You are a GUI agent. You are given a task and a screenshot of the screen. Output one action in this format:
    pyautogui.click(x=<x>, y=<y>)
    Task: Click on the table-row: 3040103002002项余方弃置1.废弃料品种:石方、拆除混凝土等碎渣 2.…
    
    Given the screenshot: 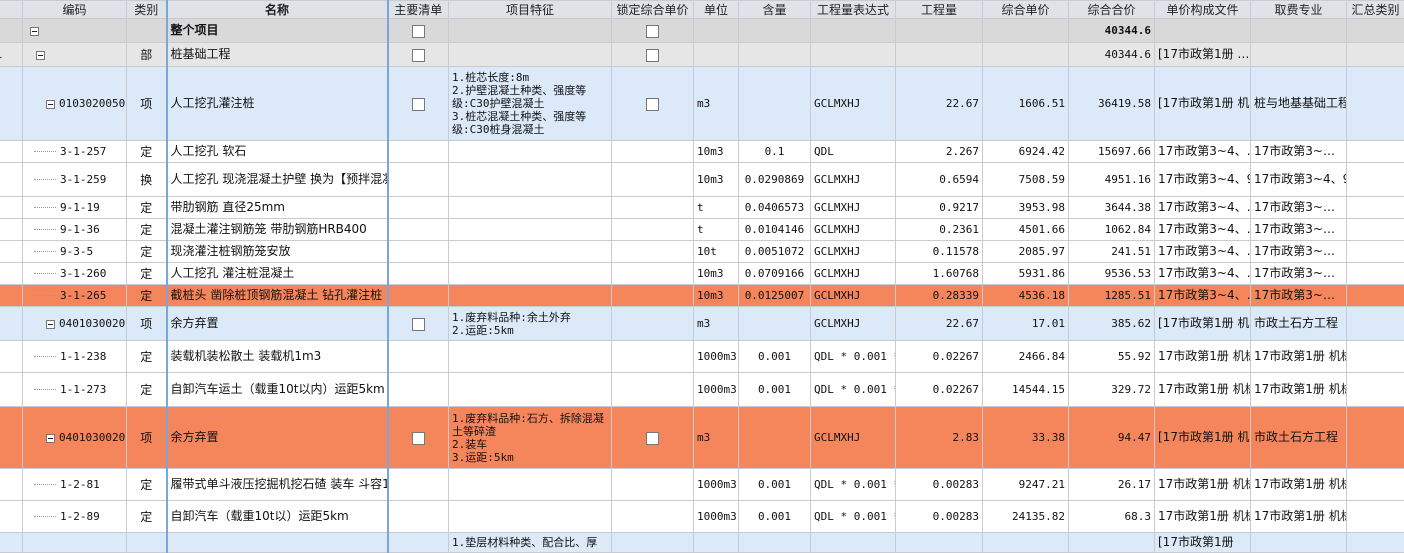 What is the action you would take?
    pyautogui.click(x=702, y=438)
    